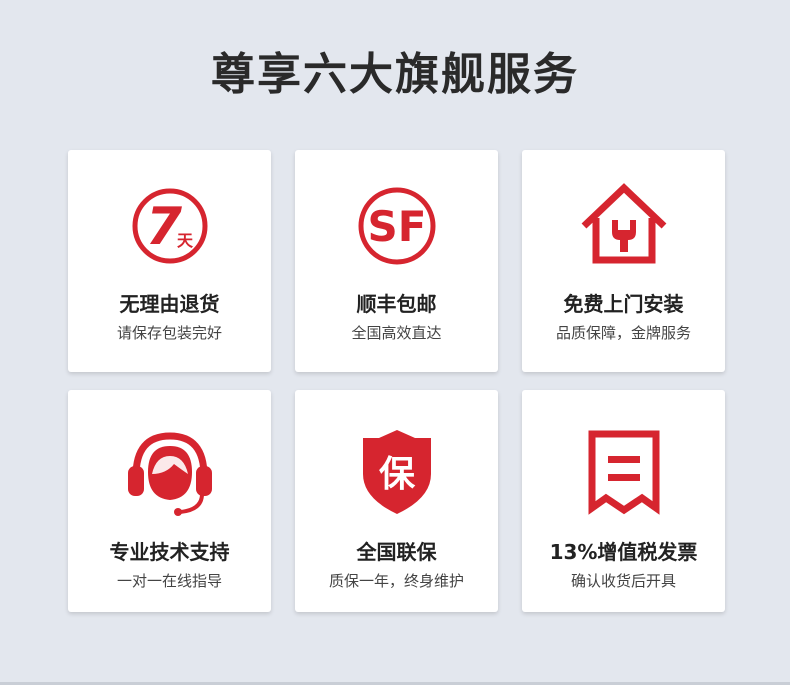 This screenshot has height=685, width=790. What do you see at coordinates (624, 472) in the screenshot?
I see `invoice-icon` at bounding box center [624, 472].